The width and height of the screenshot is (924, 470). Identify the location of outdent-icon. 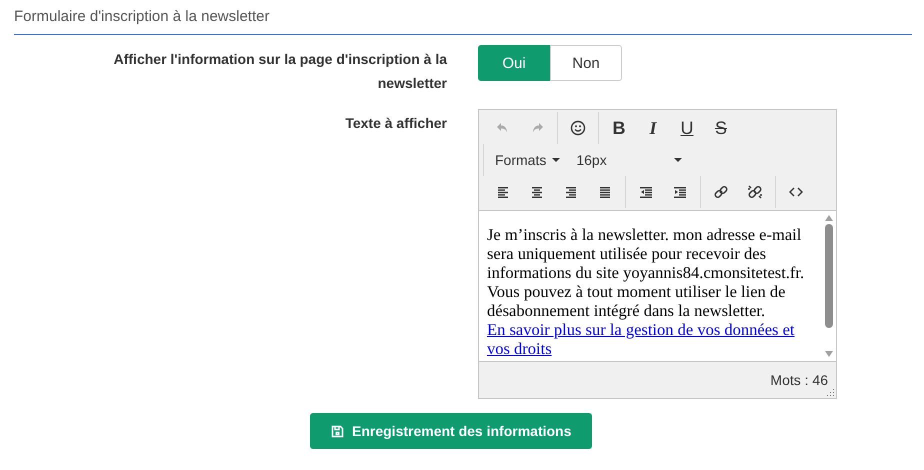
(646, 192).